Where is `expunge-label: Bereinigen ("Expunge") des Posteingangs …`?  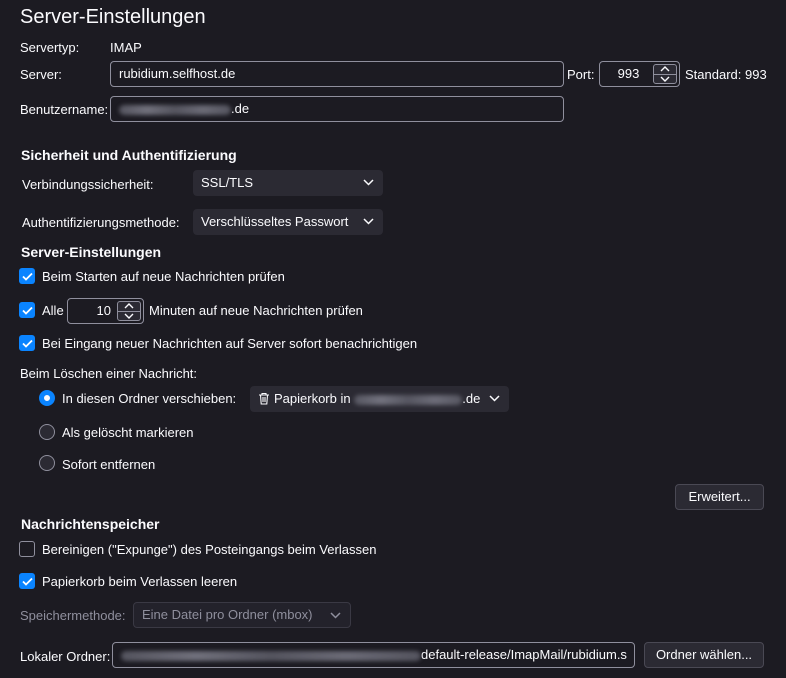
expunge-label: Bereinigen ("Expunge") des Posteingangs … is located at coordinates (209, 549).